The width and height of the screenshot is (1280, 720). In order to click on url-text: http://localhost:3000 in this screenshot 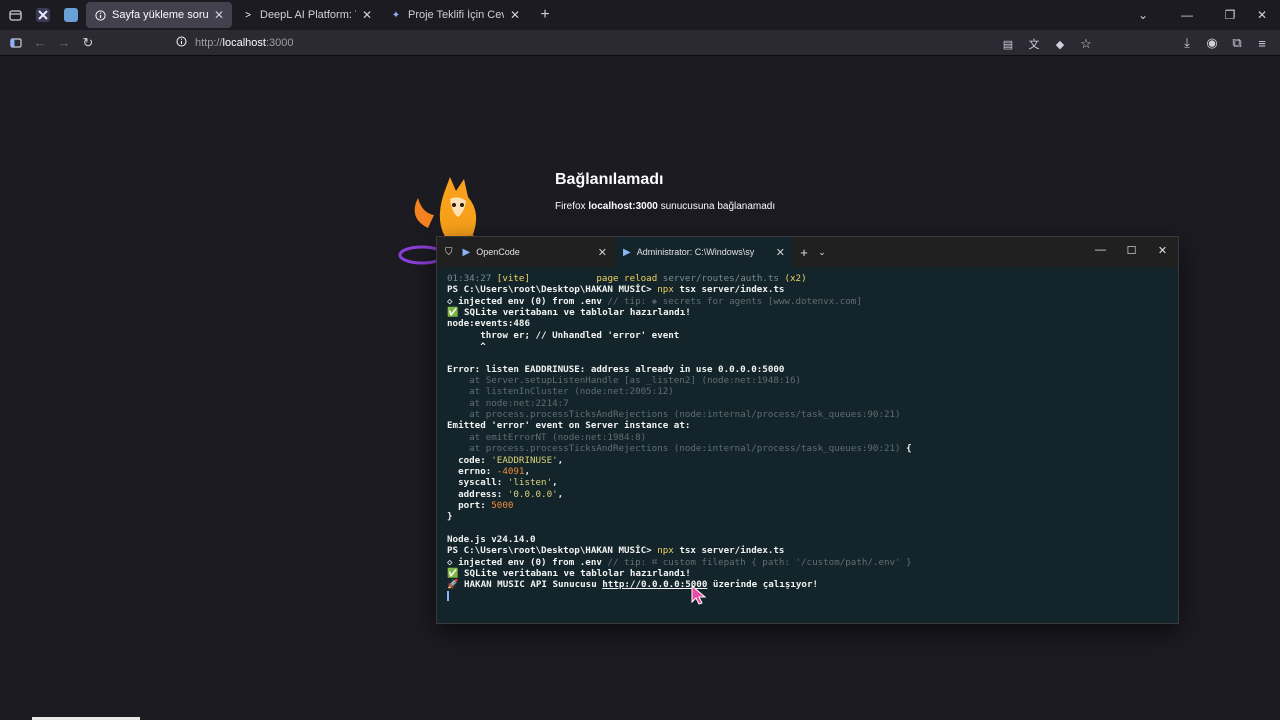, I will do `click(244, 43)`.